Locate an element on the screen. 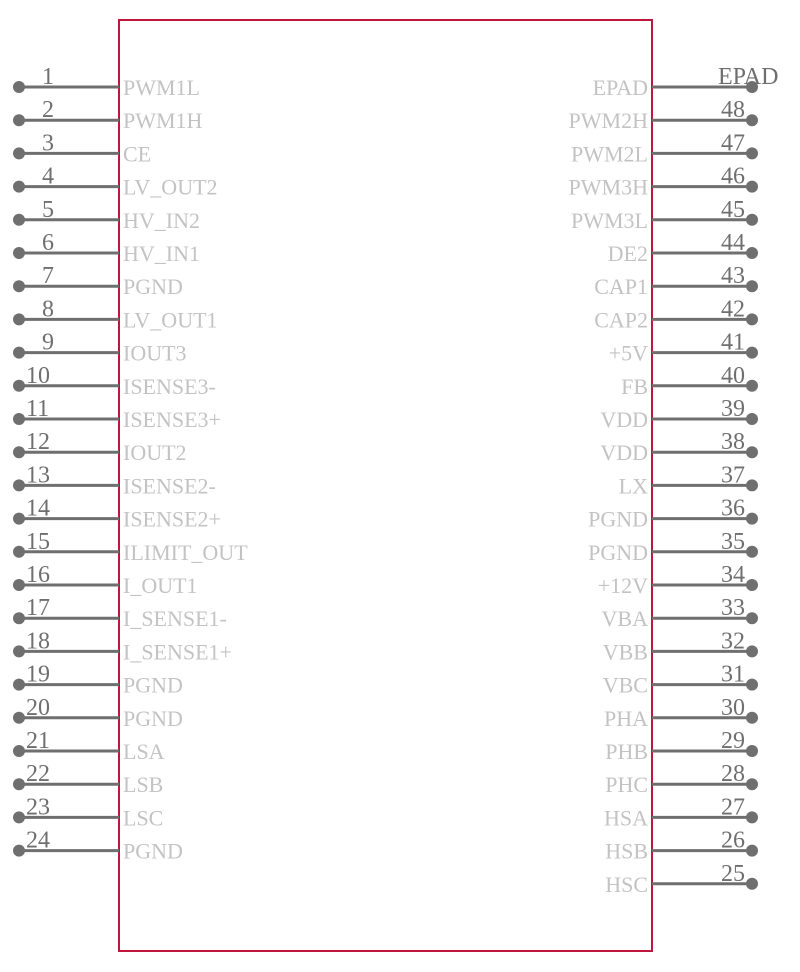 Image resolution: width=800 pixels, height=972 pixels. pin-left: 7 PGND is located at coordinates (98, 281).